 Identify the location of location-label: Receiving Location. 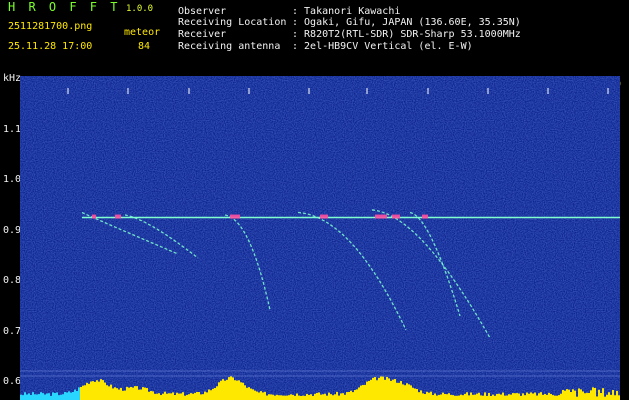
(232, 22).